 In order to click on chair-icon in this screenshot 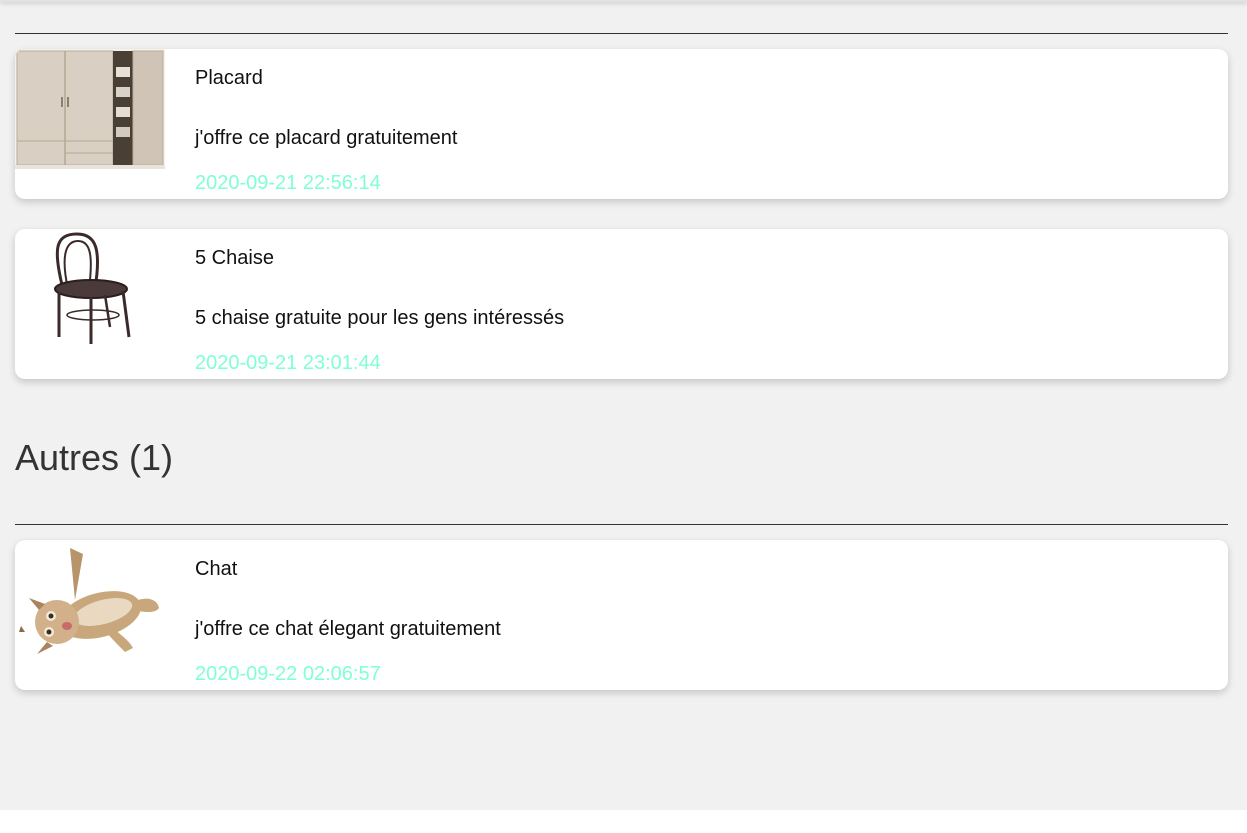, I will do `click(92, 288)`.